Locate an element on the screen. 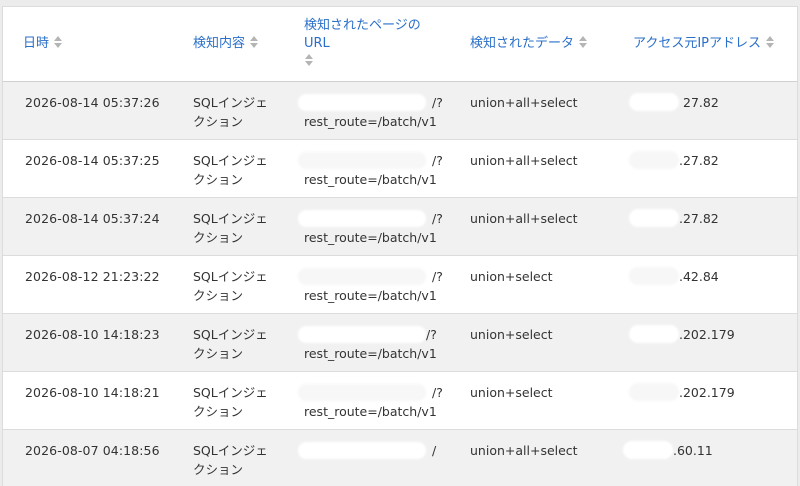  column-header-datetime: 日時 is located at coordinates (87, 44).